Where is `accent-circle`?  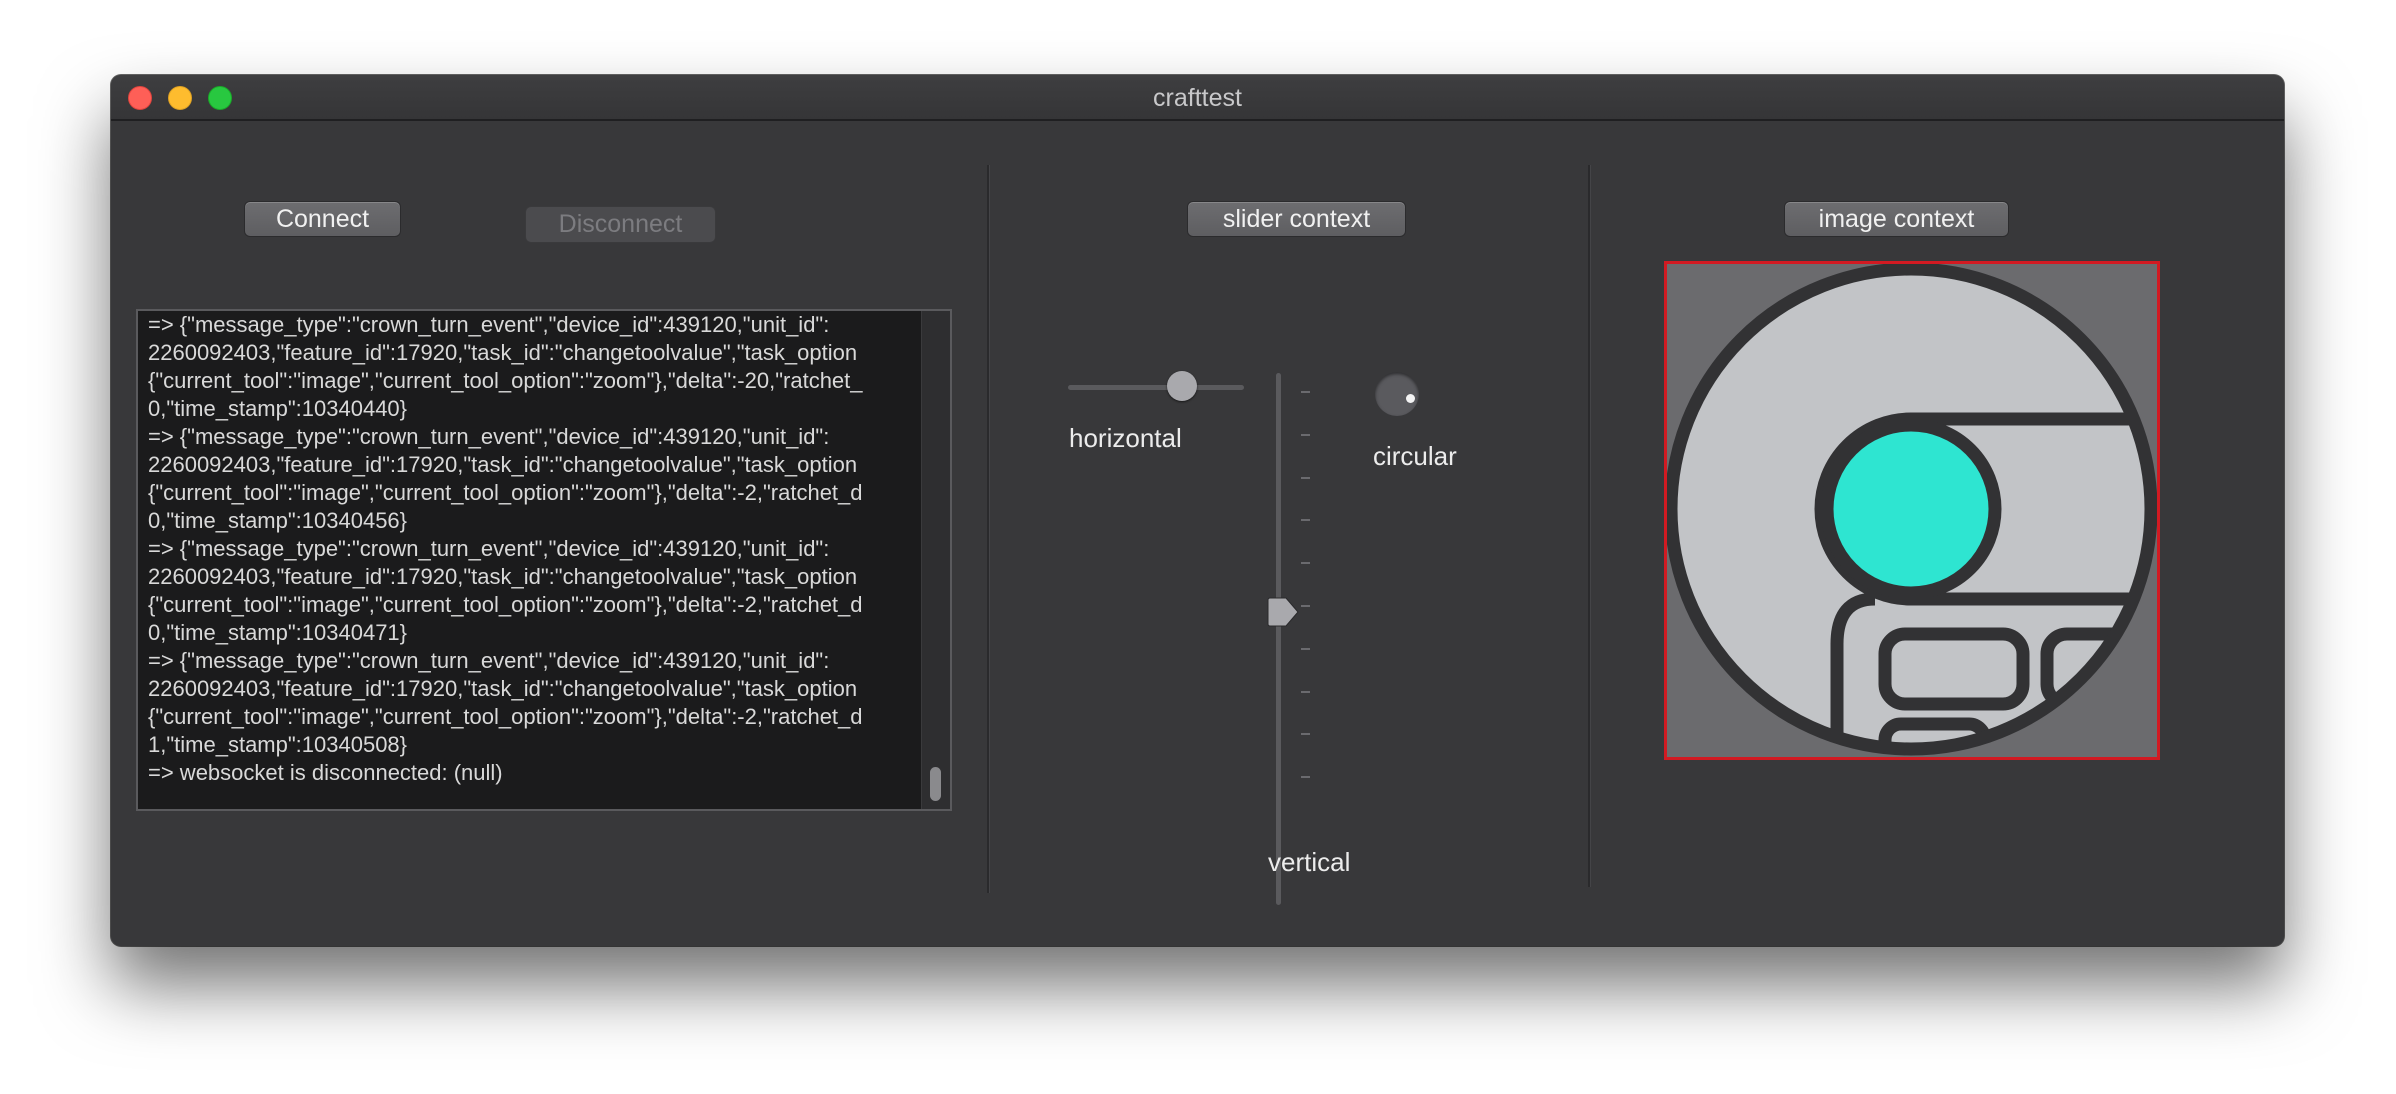 accent-circle is located at coordinates (1911, 509).